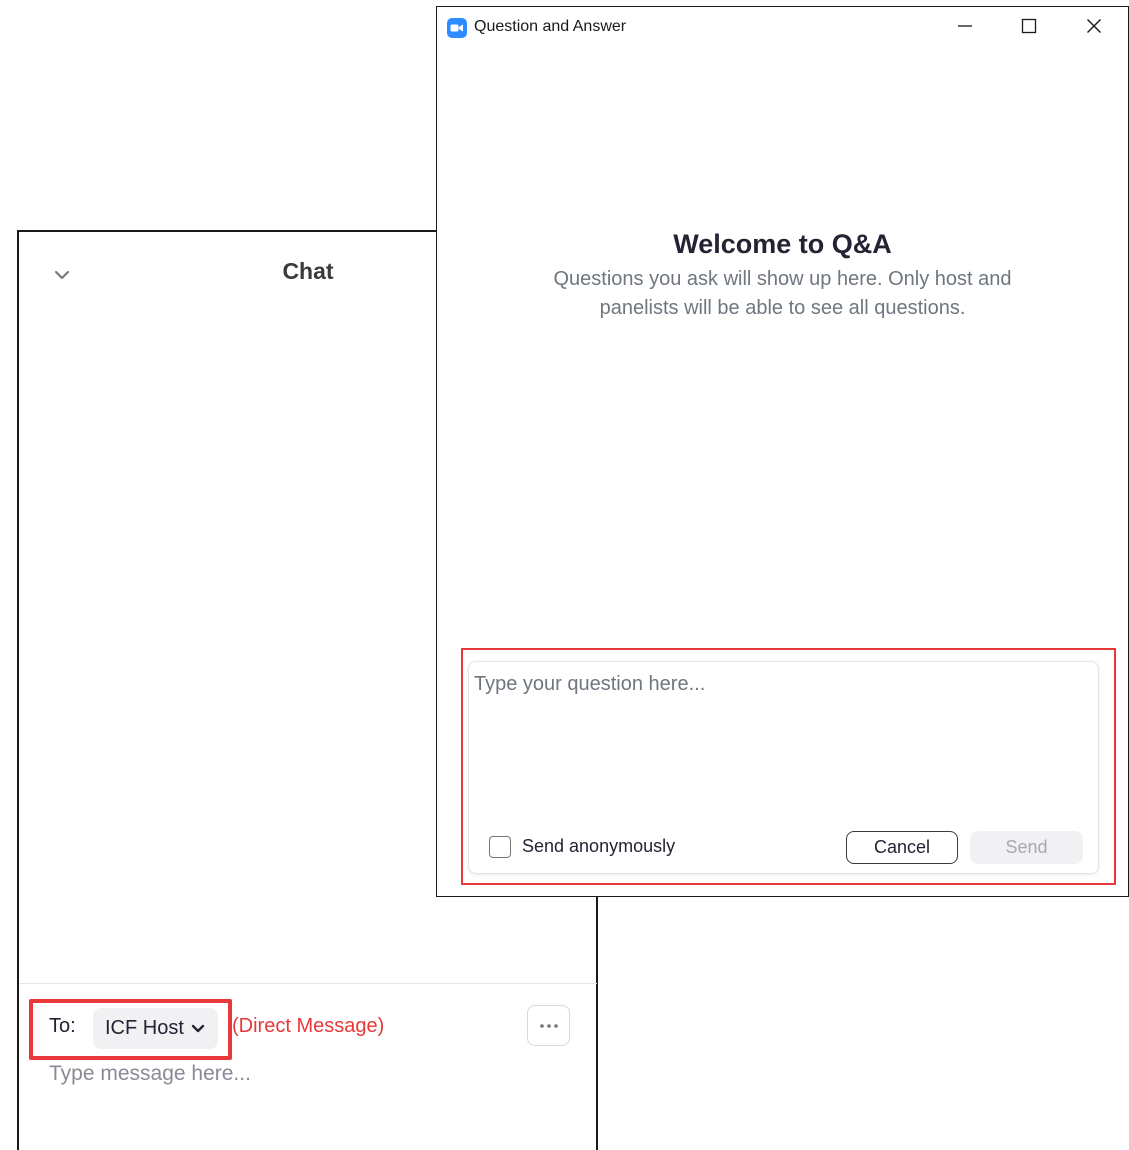 The height and width of the screenshot is (1150, 1129). Describe the element at coordinates (782, 26) in the screenshot. I see `title-bar: Question and Answer` at that location.